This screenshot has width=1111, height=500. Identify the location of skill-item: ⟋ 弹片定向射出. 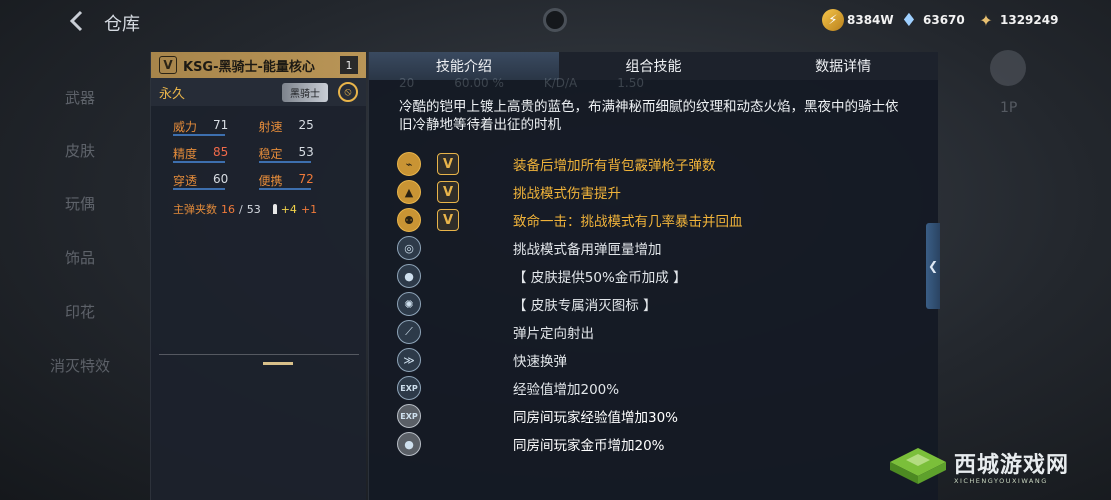
(667, 332).